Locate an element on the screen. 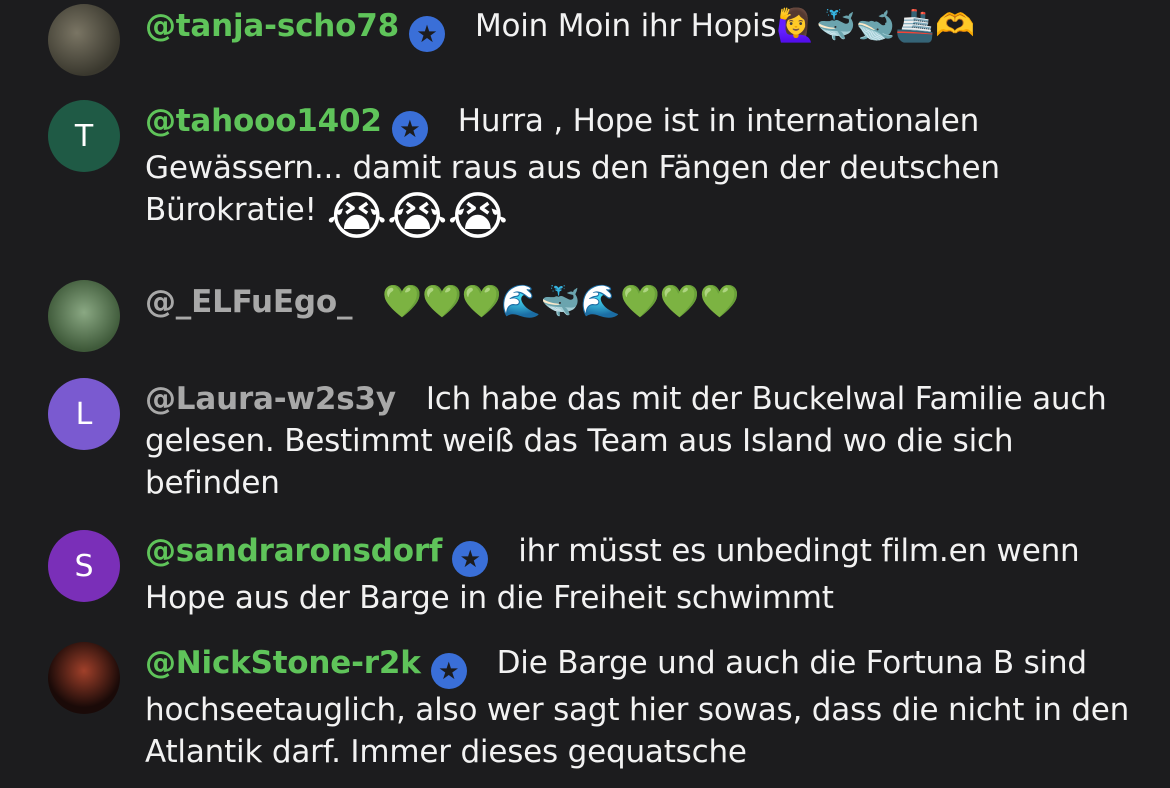 The width and height of the screenshot is (1170, 788). comment-text: Moin Moin ihr Hopis is located at coordinates (625, 26).